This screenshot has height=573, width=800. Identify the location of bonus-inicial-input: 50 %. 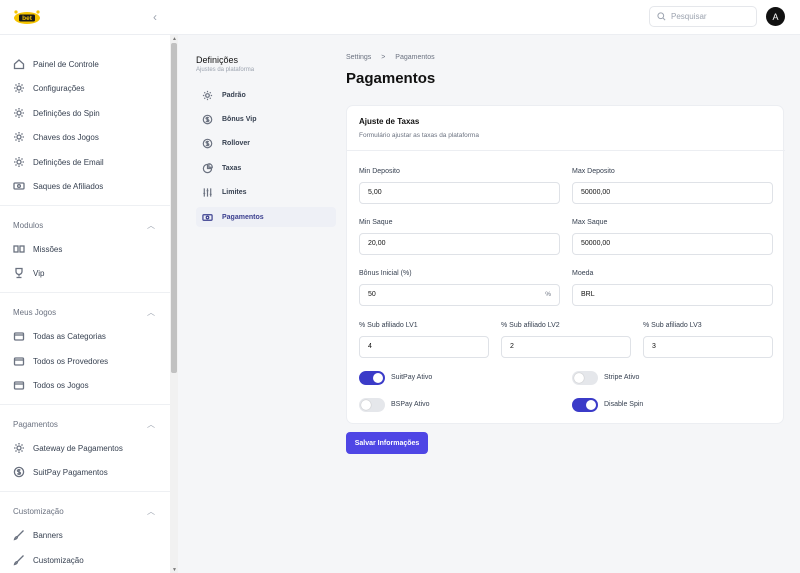
(459, 295).